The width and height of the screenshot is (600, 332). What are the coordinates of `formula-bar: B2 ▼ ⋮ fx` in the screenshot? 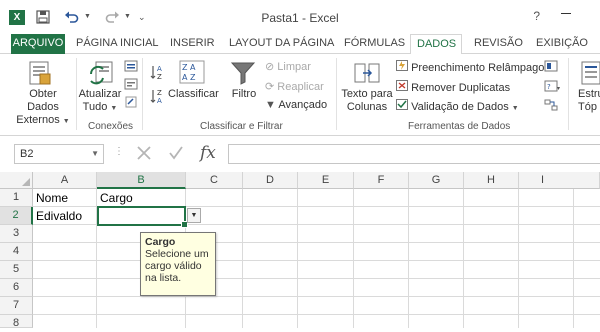 It's located at (300, 153).